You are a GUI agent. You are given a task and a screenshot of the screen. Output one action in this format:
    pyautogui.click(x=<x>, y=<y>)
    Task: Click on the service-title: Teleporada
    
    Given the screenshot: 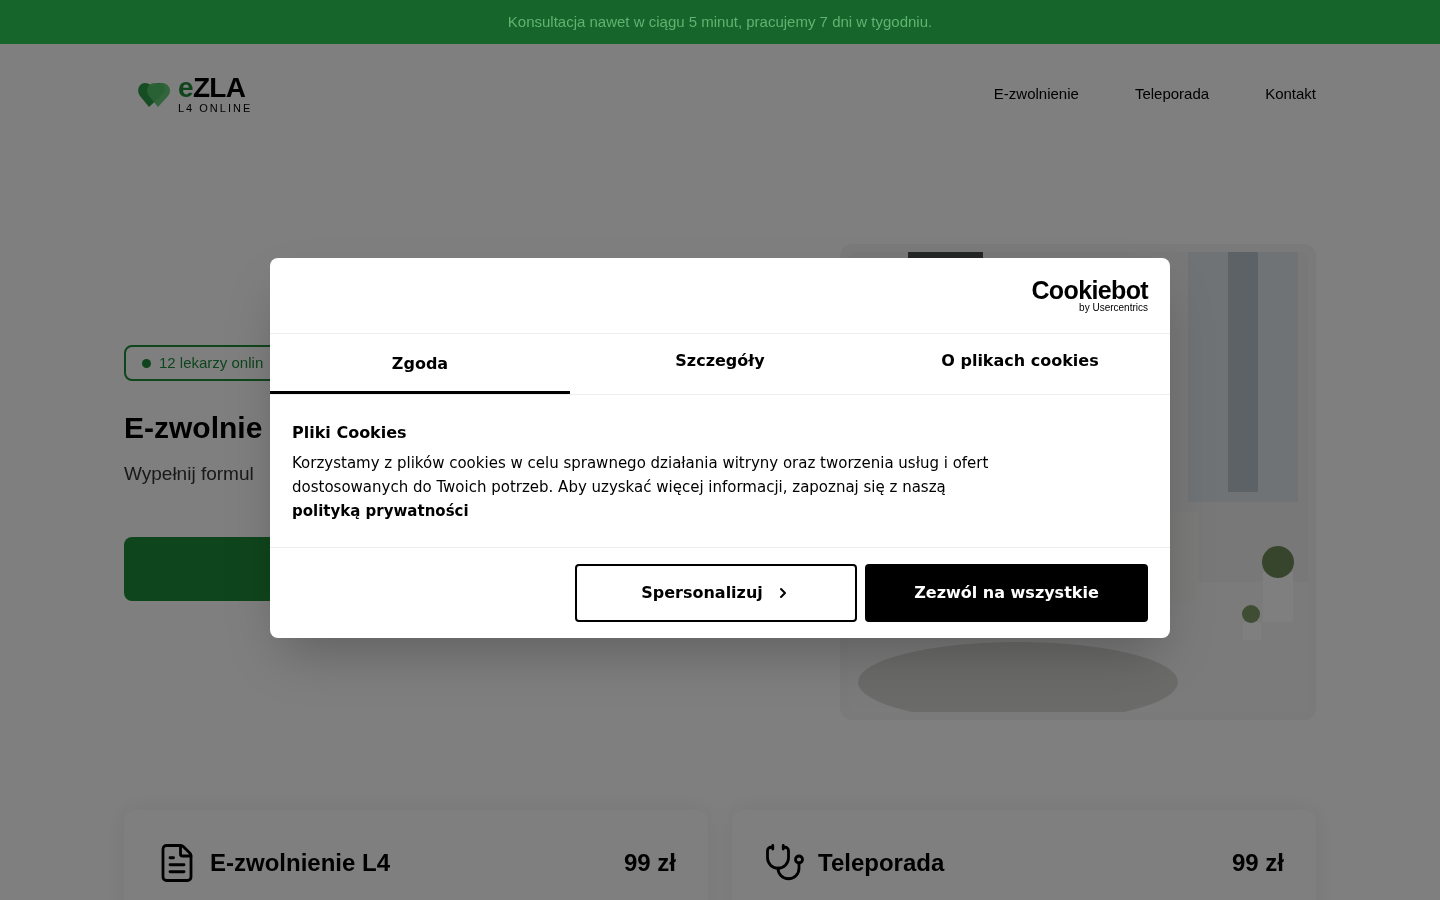 What is the action you would take?
    pyautogui.click(x=881, y=863)
    